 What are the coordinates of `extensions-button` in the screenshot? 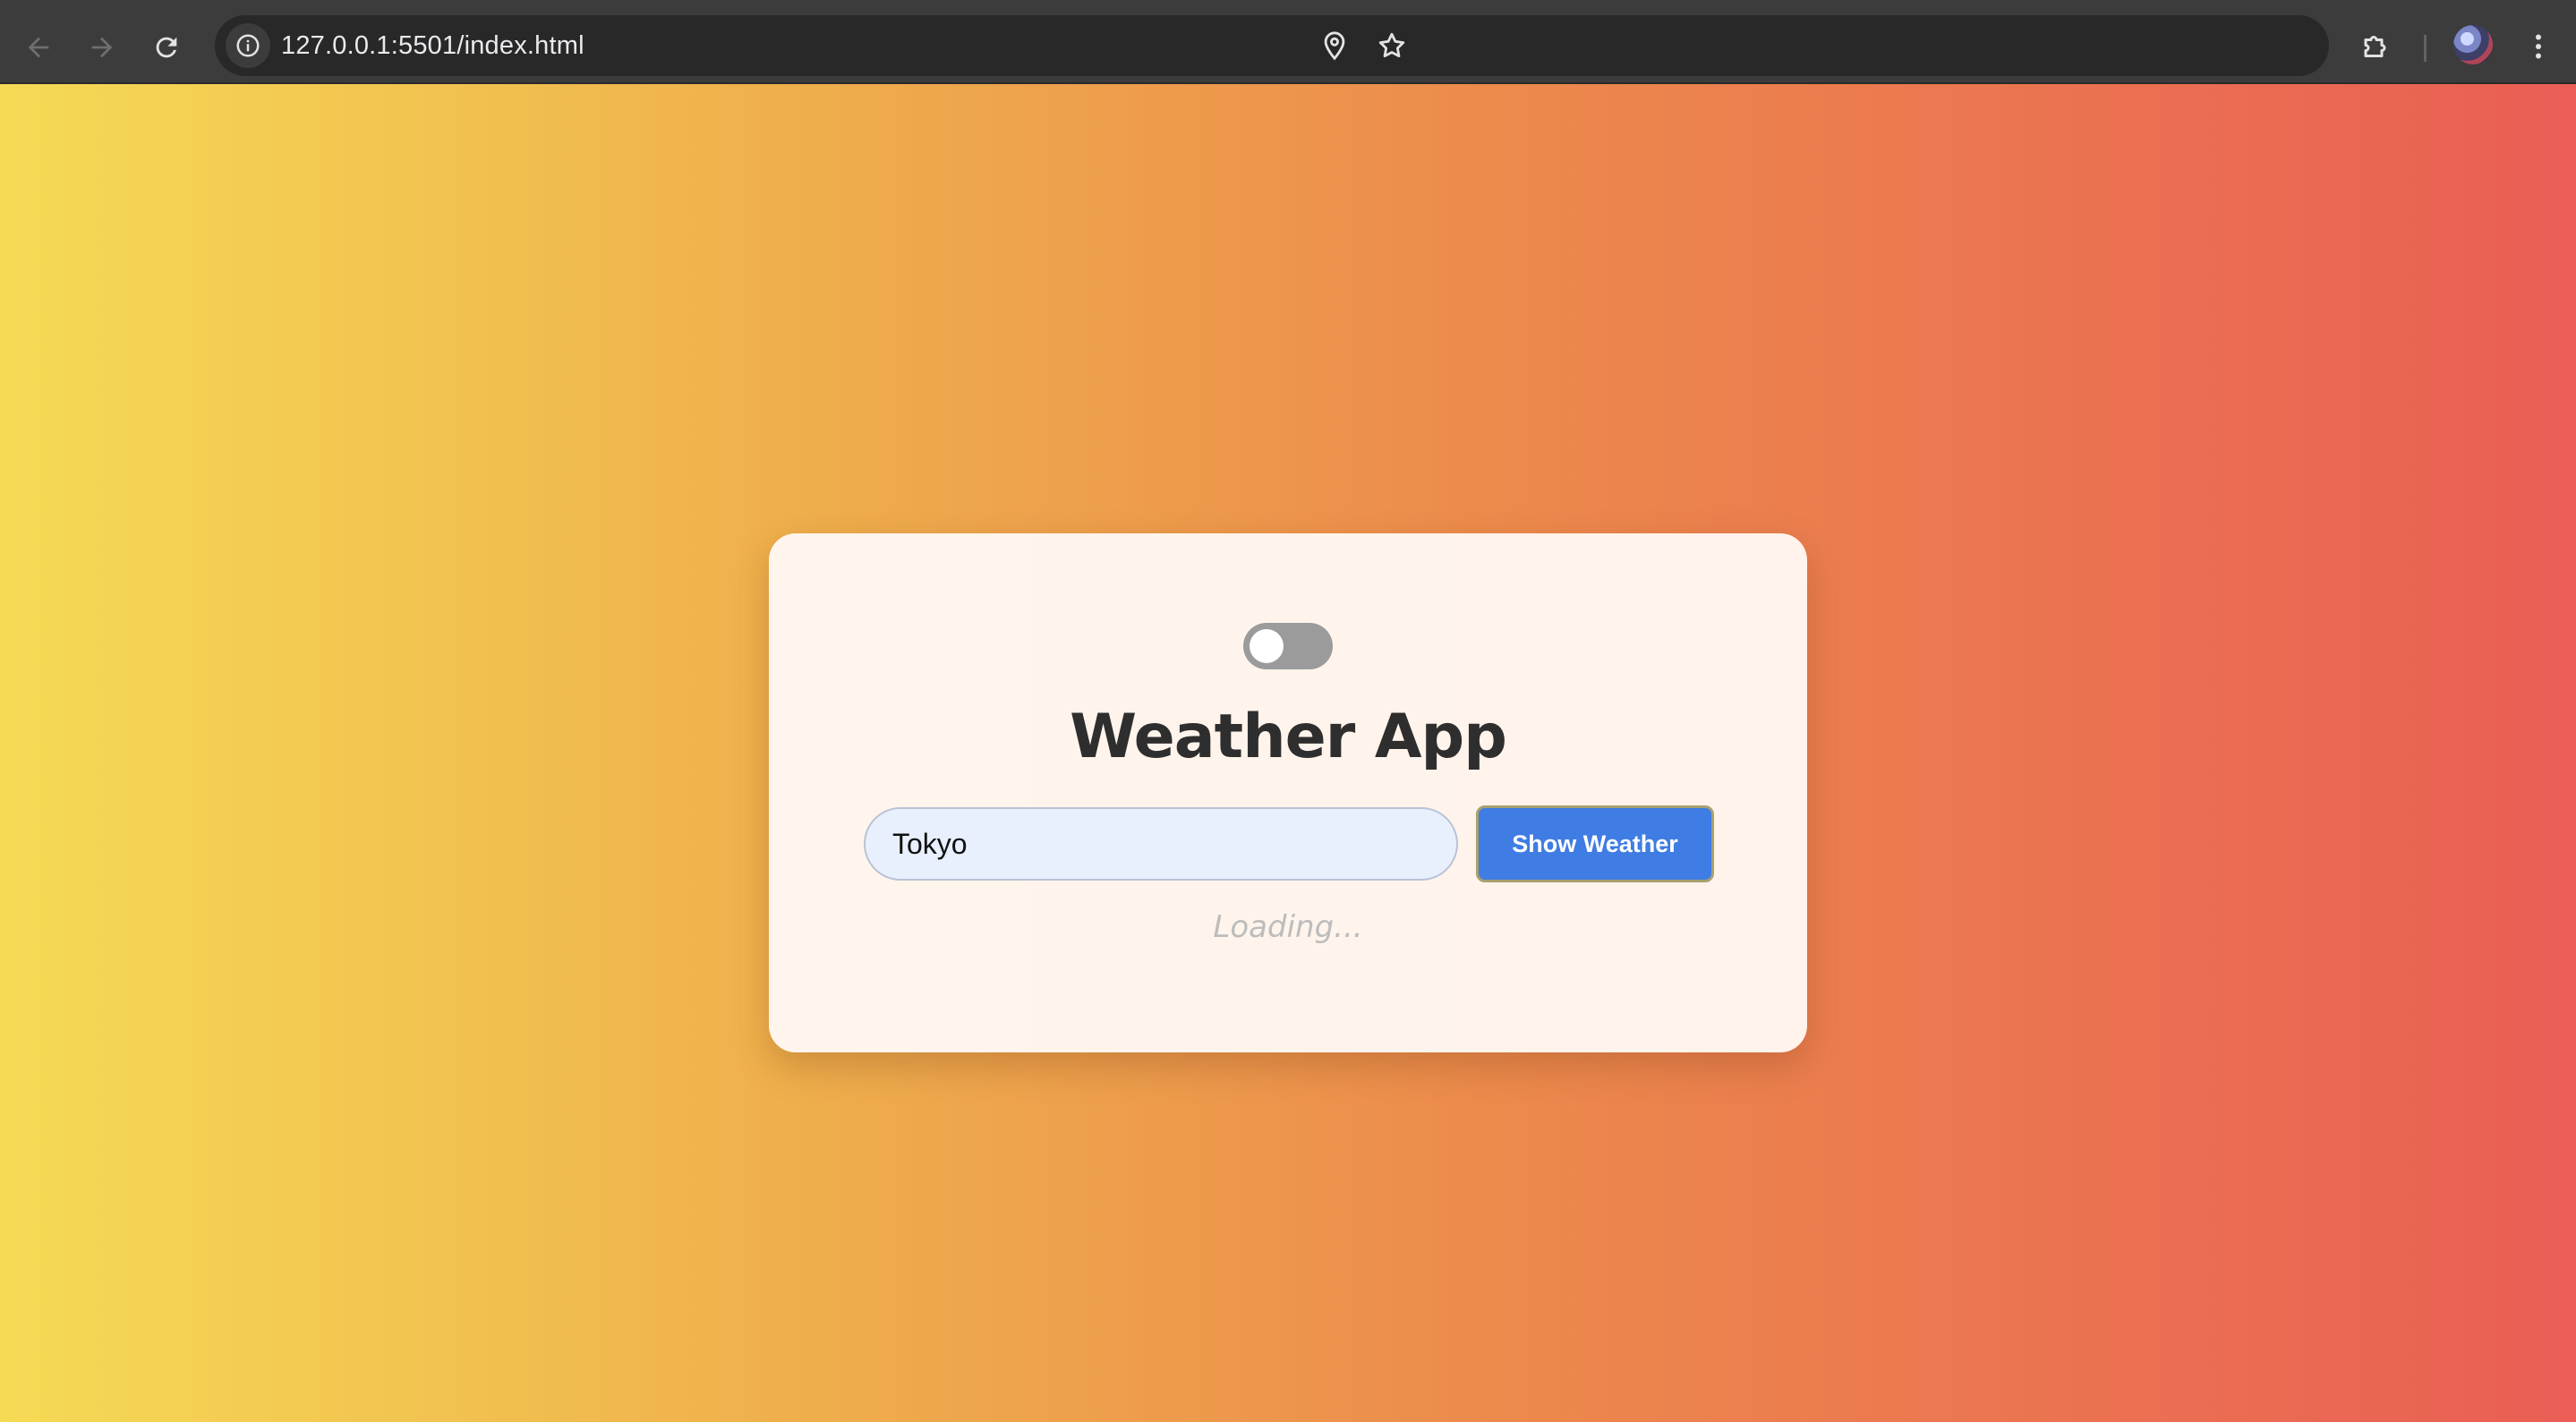 It's located at (2376, 46).